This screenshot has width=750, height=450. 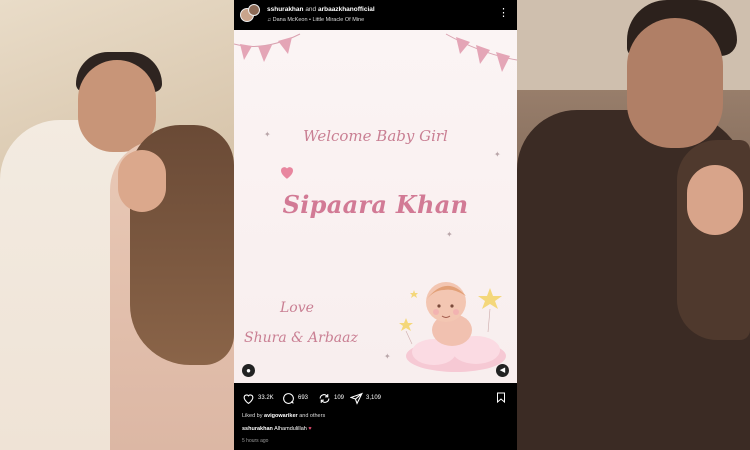 What do you see at coordinates (269, 20) in the screenshot?
I see `music-icon: ♫` at bounding box center [269, 20].